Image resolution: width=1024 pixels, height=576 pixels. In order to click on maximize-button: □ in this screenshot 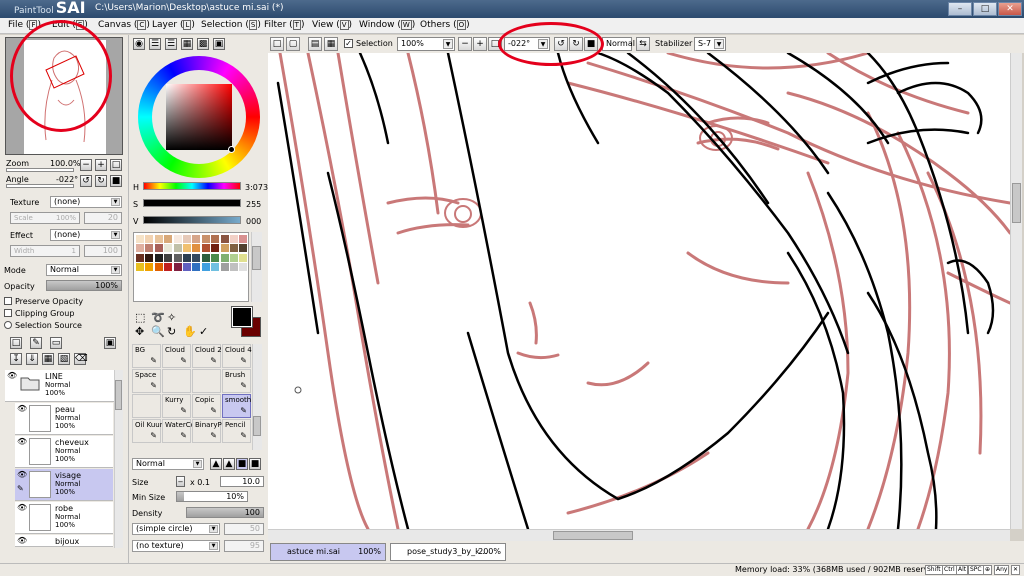, I will do `click(985, 9)`.